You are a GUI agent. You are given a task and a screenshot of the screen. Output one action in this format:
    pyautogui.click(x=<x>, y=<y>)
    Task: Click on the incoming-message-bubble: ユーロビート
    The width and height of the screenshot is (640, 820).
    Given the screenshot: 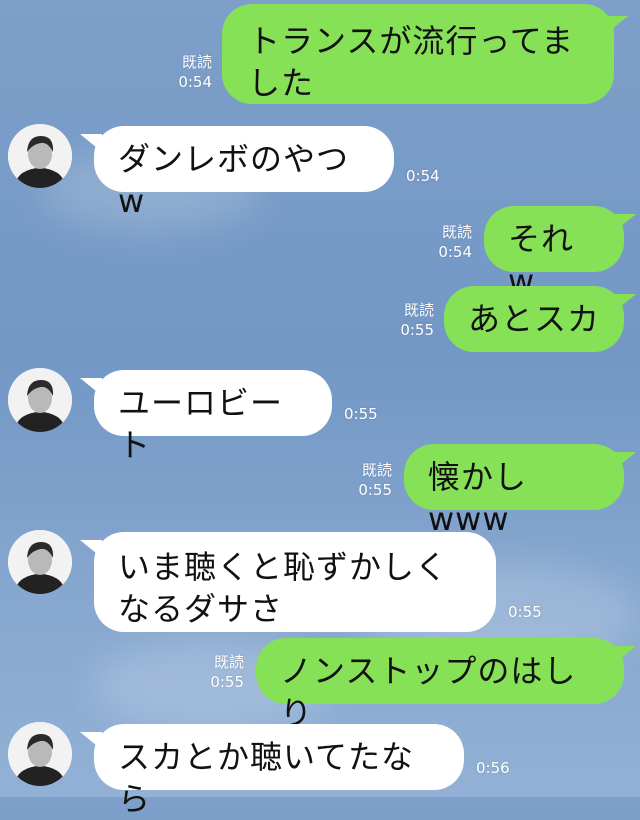 What is the action you would take?
    pyautogui.click(x=213, y=417)
    